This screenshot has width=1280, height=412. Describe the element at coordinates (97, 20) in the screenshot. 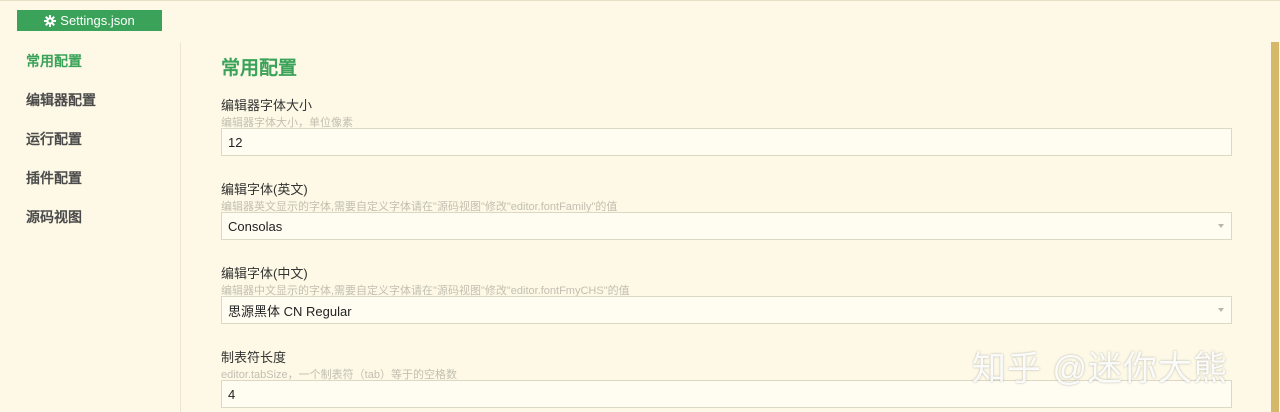

I see `file-tab-label: Settings.json` at that location.